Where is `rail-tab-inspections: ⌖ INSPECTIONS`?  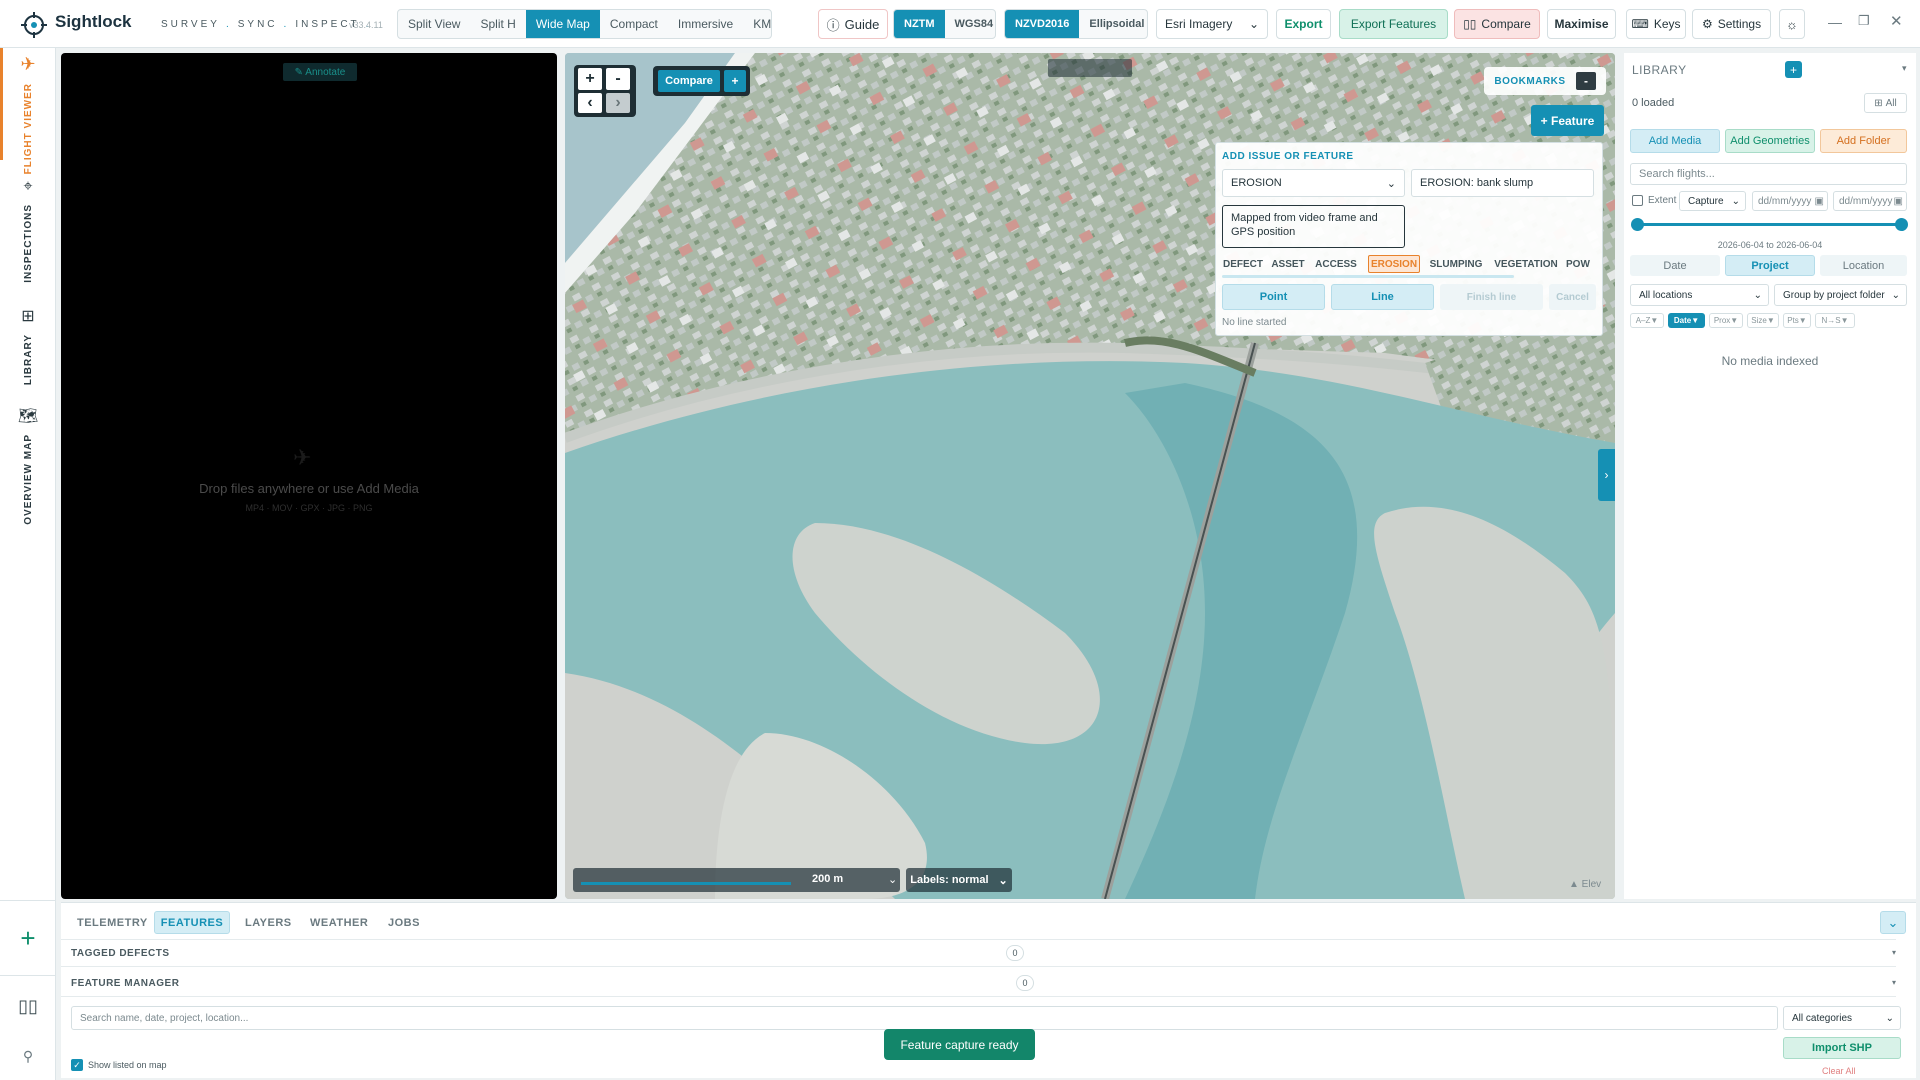 rail-tab-inspections: ⌖ INSPECTIONS is located at coordinates (28, 230).